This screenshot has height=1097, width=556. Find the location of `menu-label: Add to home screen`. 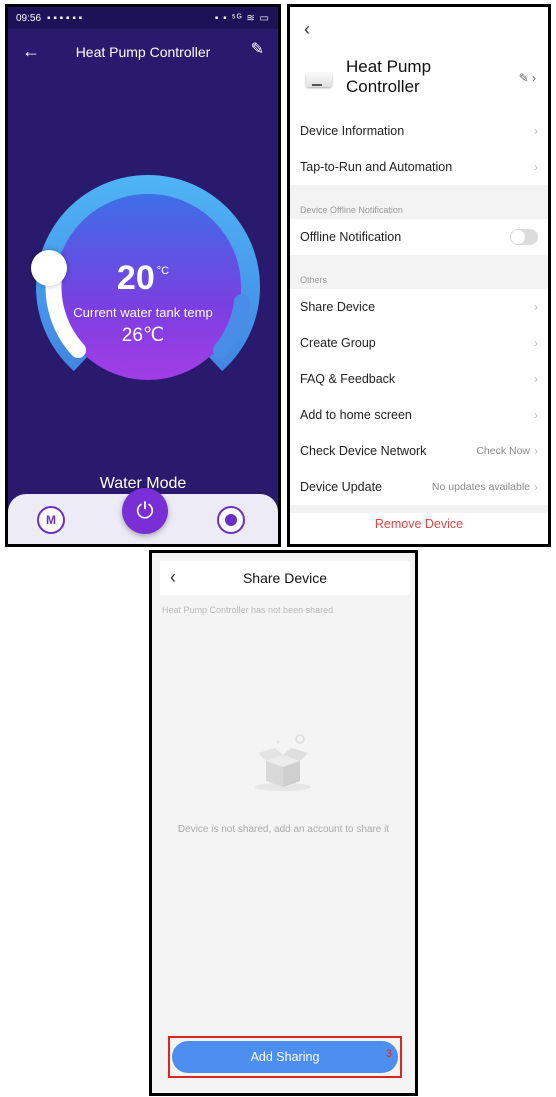

menu-label: Add to home screen is located at coordinates (356, 415).